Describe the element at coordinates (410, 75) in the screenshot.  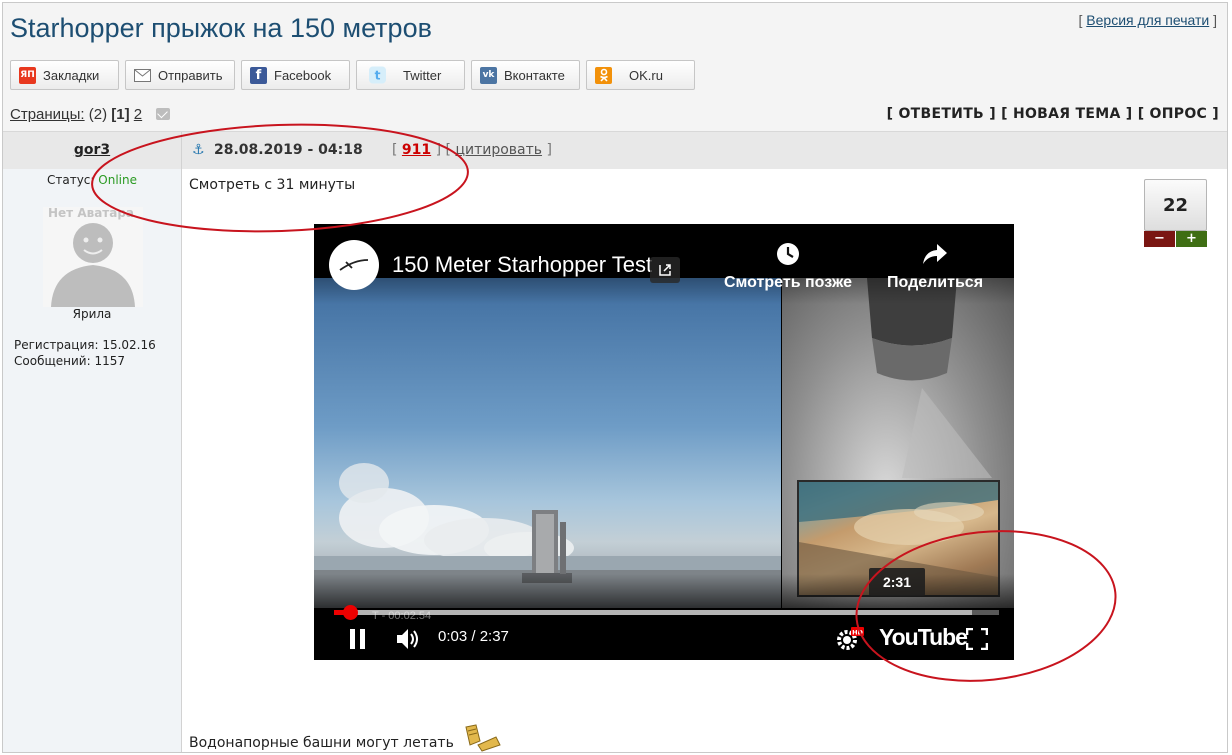
I see `share-twitter-button: t Twitter` at that location.